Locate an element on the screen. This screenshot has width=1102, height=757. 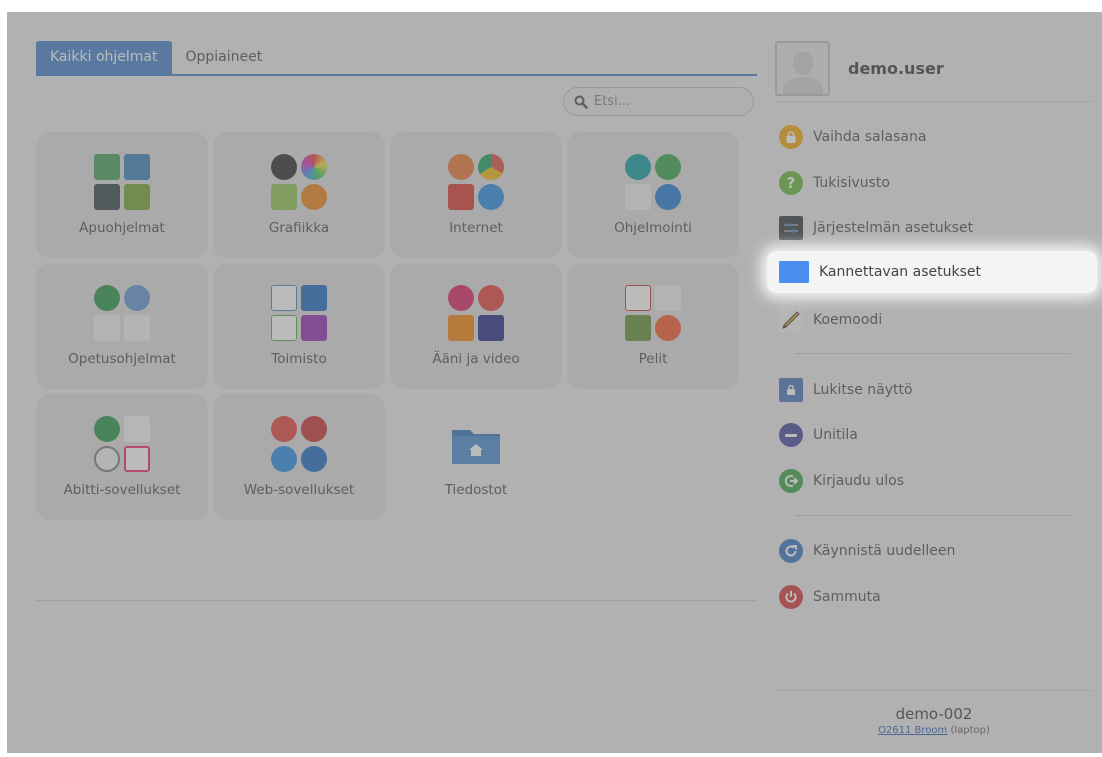
abitti-apps-icon is located at coordinates (122, 444).